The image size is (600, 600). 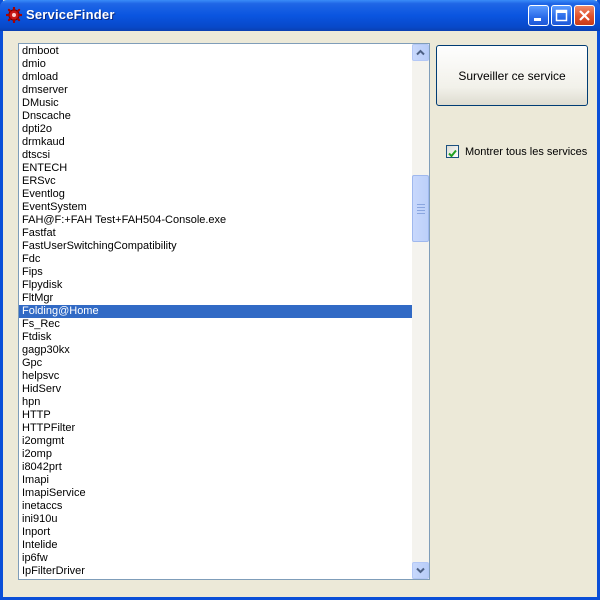 I want to click on list-item: FltMgr, so click(x=215, y=298).